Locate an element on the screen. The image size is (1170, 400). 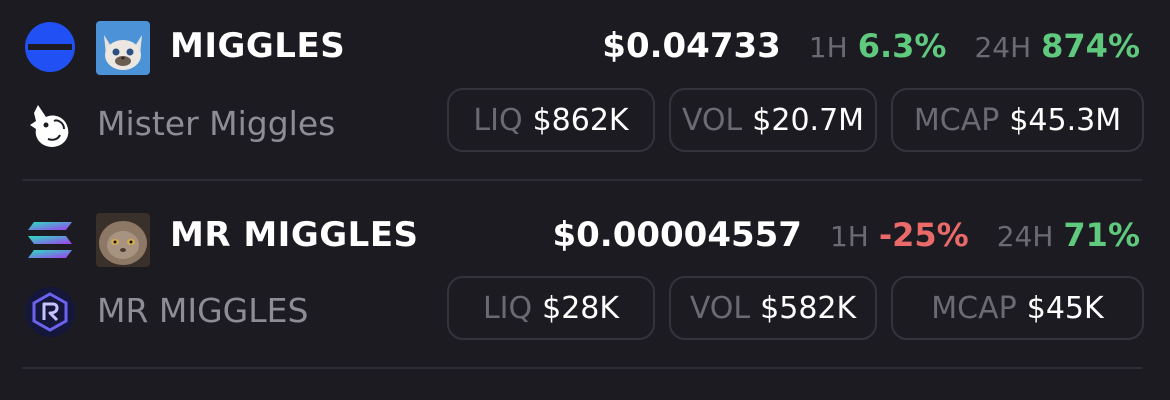
change-24h-value: 874% is located at coordinates (1090, 46).